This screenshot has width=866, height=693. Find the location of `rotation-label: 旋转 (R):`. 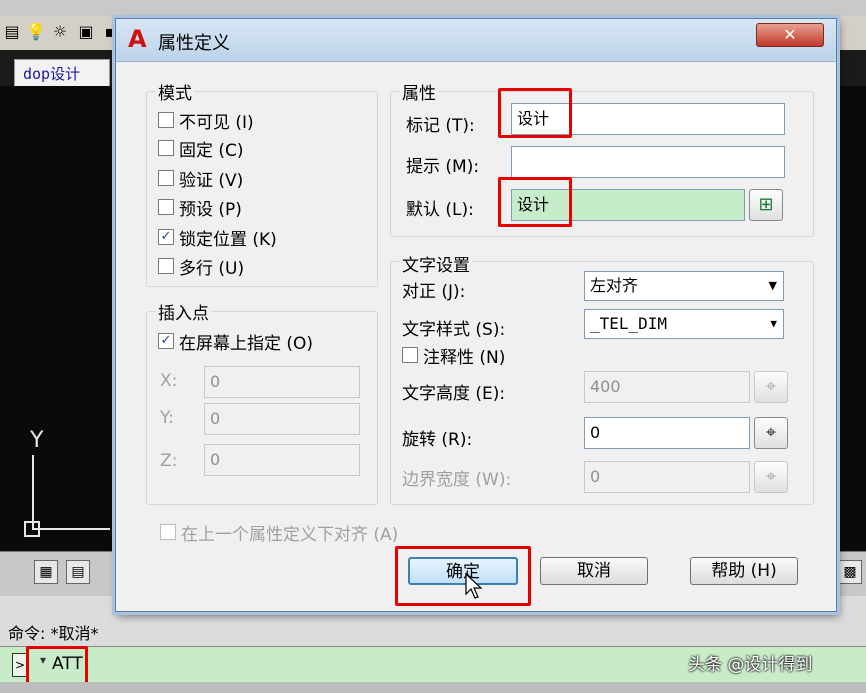

rotation-label: 旋转 (R): is located at coordinates (437, 440).